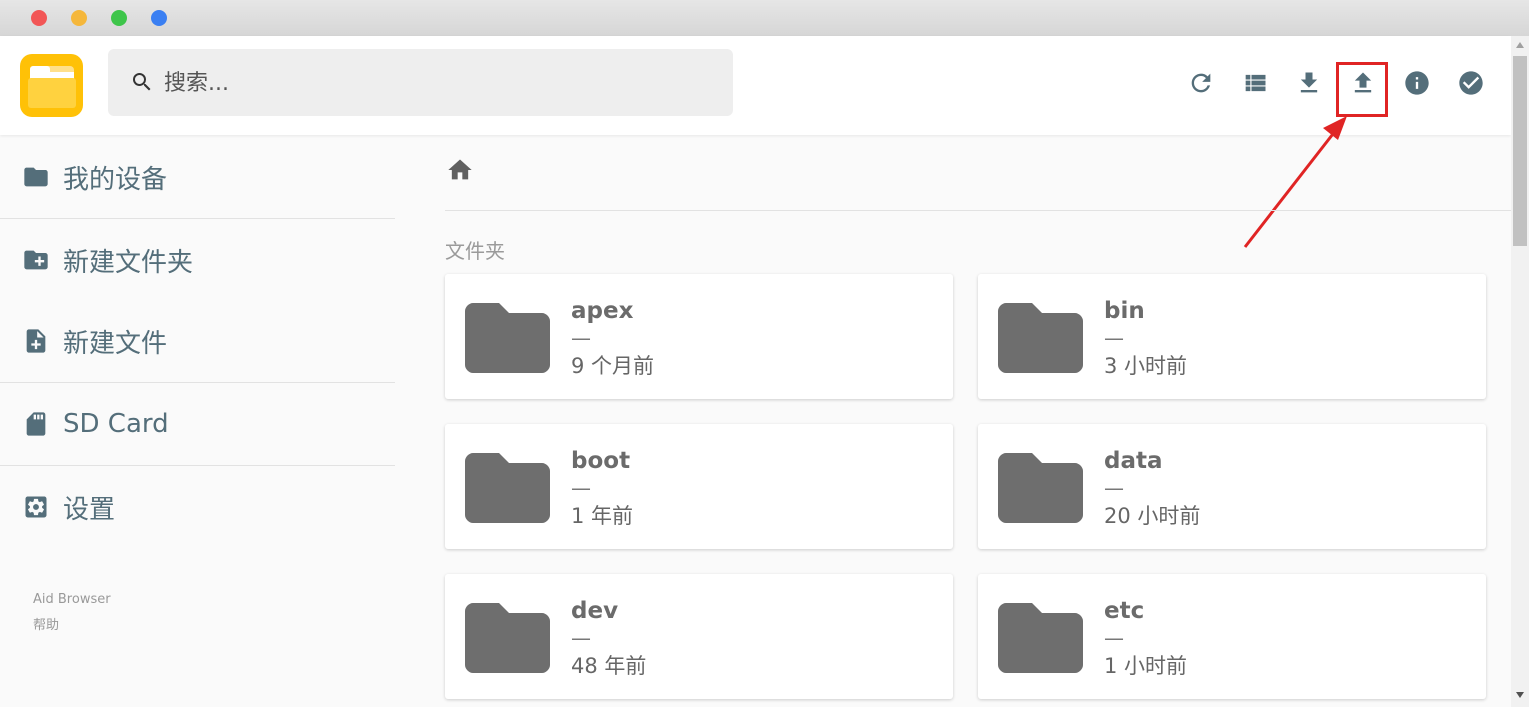 The image size is (1529, 707). What do you see at coordinates (434, 83) in the screenshot?
I see `search-input` at bounding box center [434, 83].